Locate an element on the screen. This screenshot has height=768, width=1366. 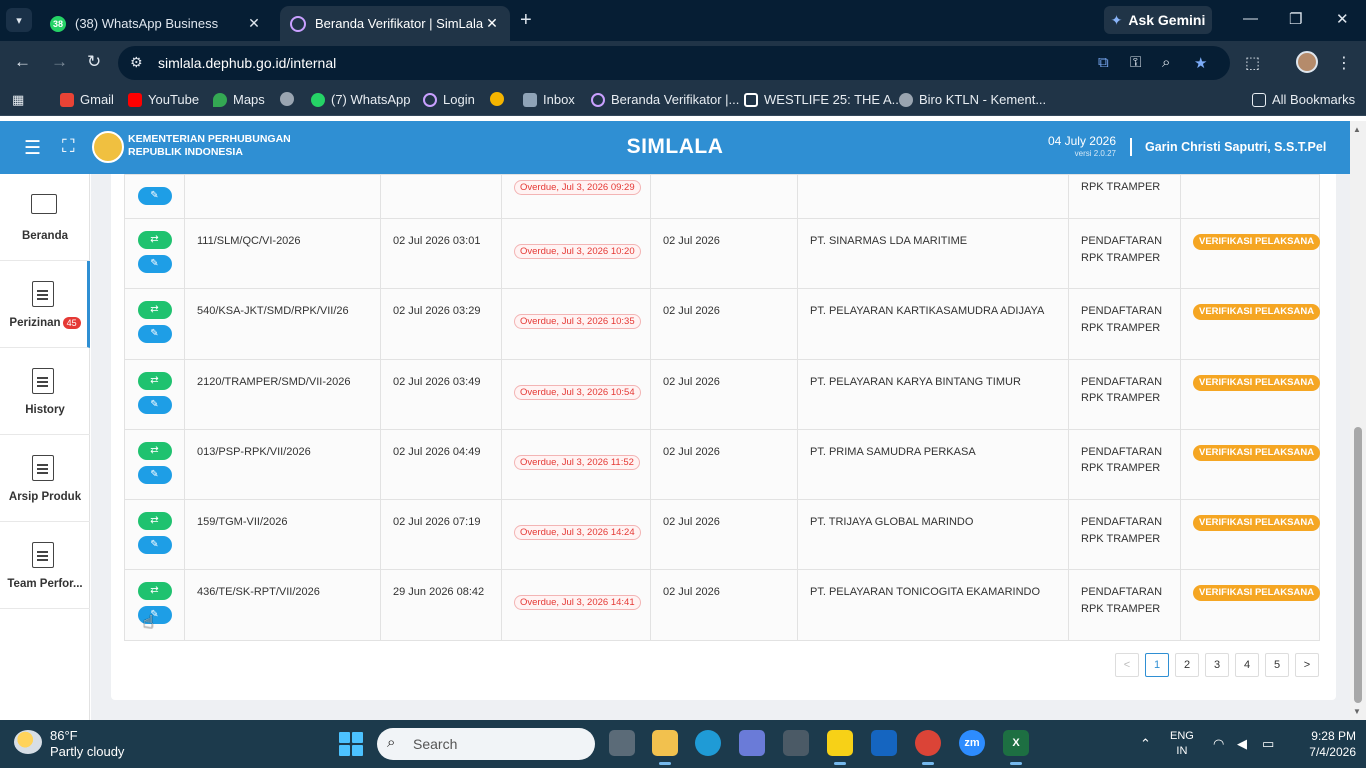
apps-grid-icon: ▦ is located at coordinates (18, 100).